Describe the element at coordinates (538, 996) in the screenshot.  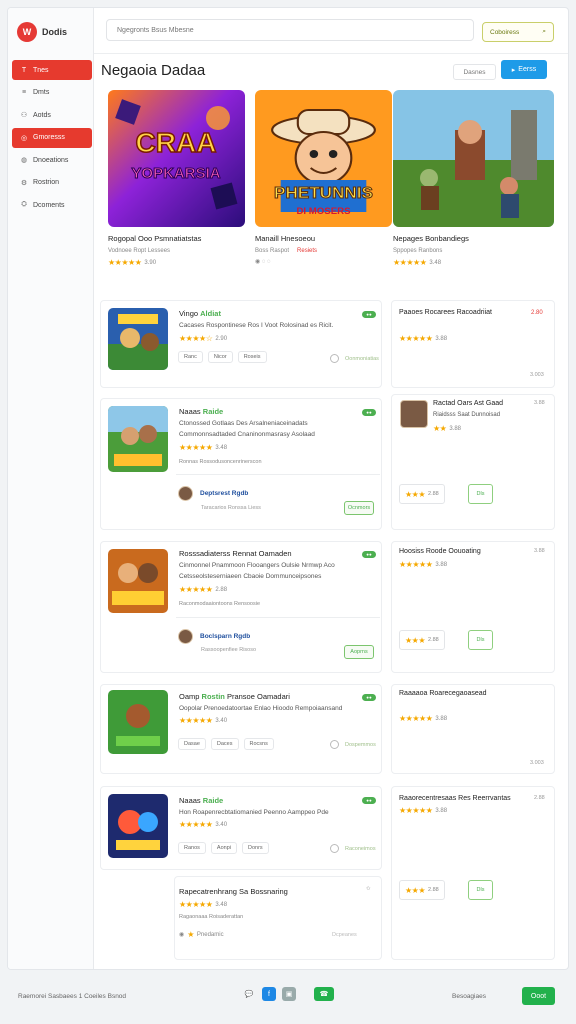
I see `footer-button: Ooot` at that location.